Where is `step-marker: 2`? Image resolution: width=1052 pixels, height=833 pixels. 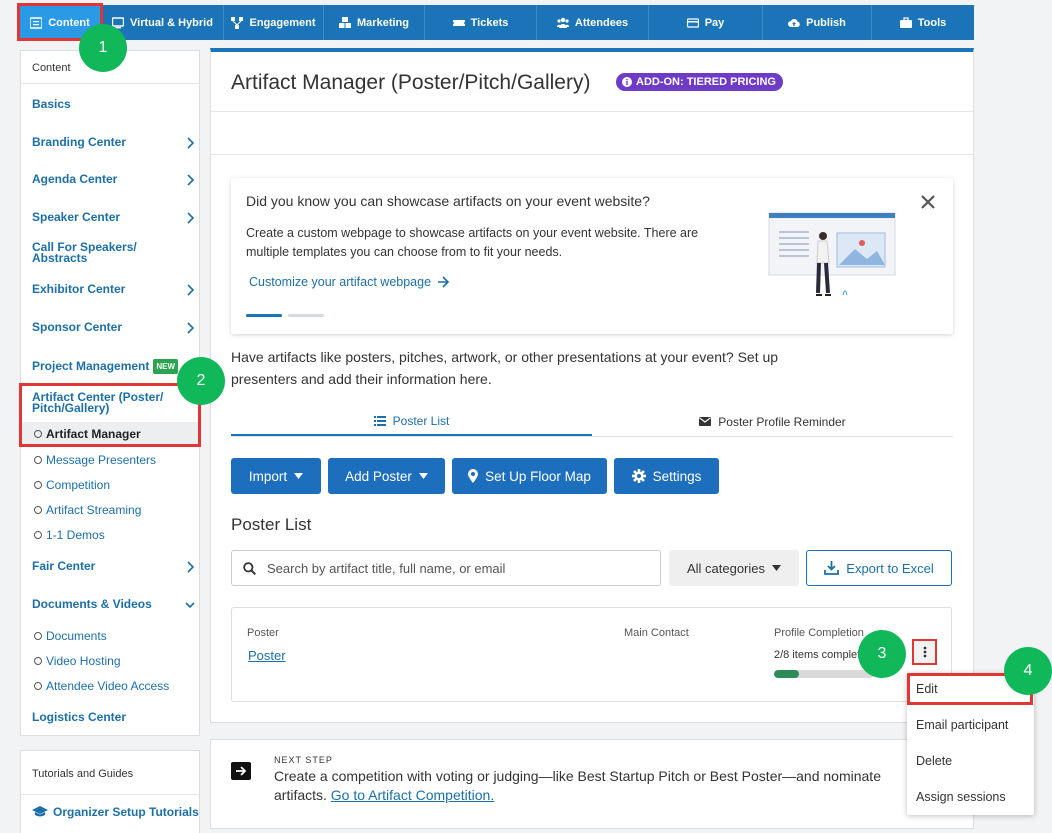
step-marker: 2 is located at coordinates (201, 381).